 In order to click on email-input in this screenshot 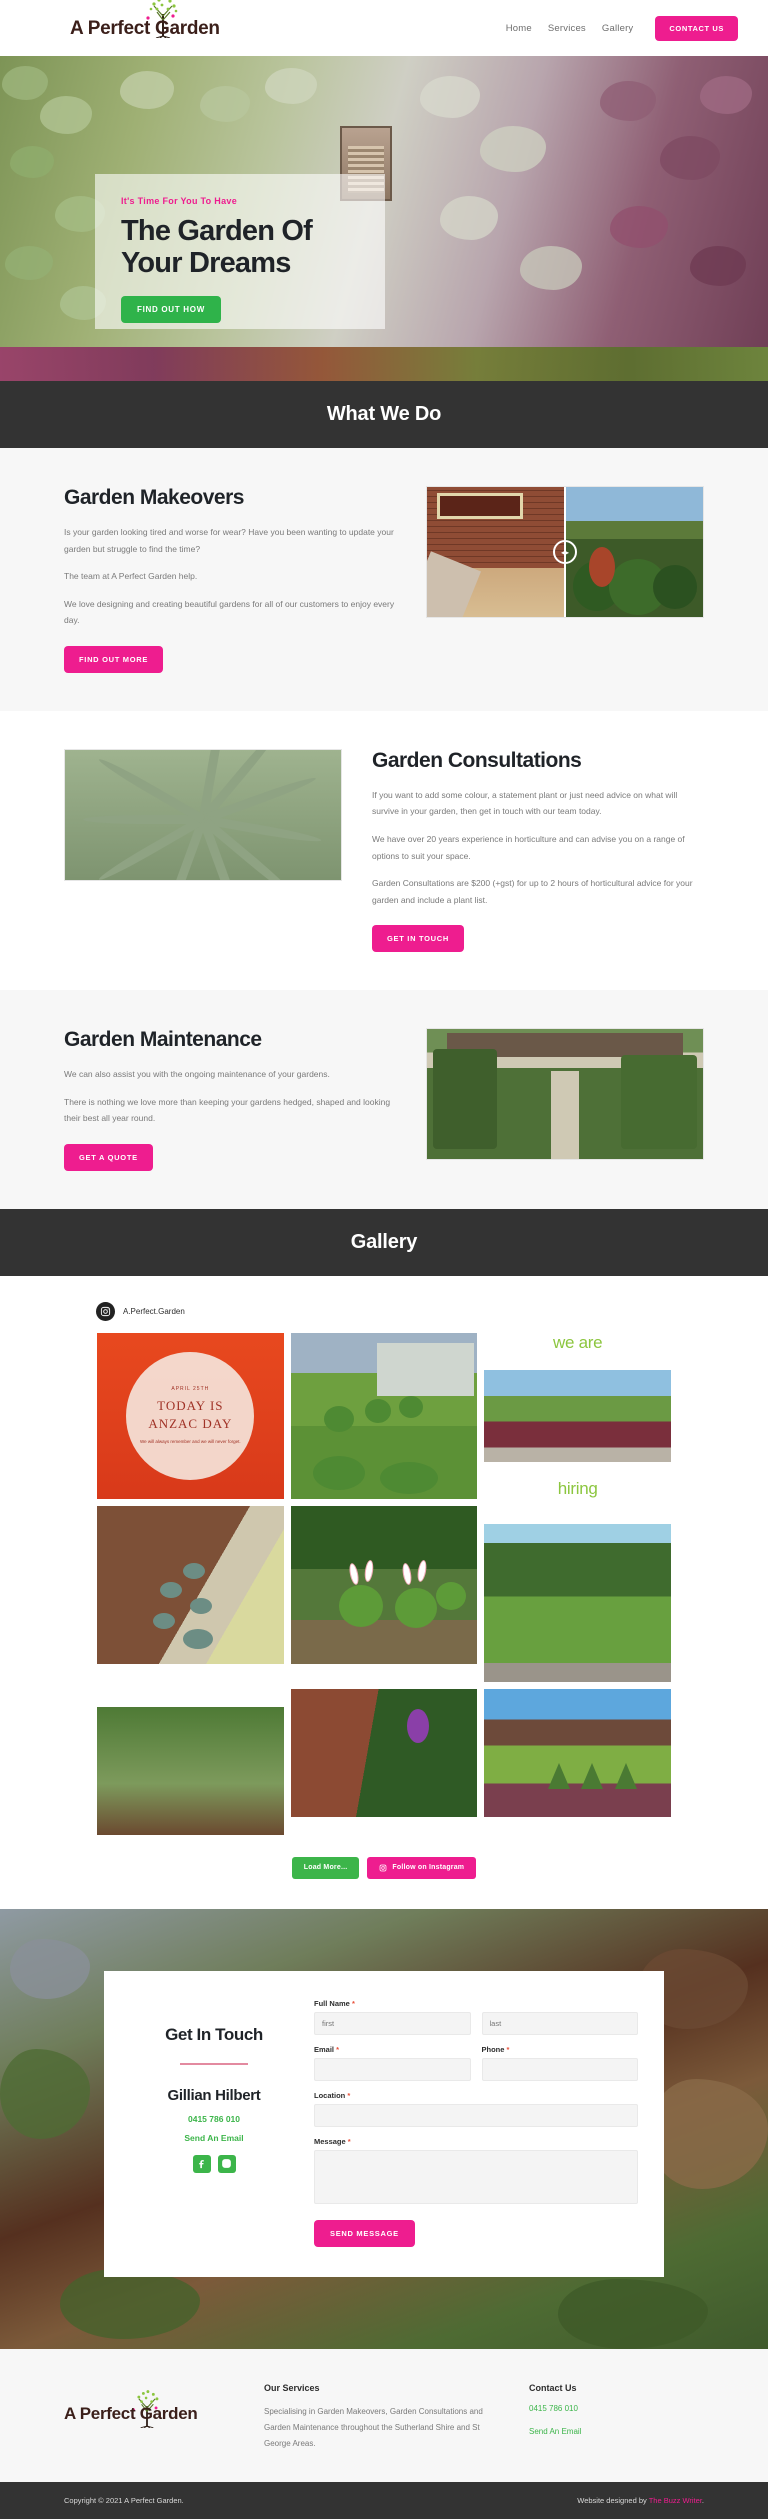, I will do `click(392, 2069)`.